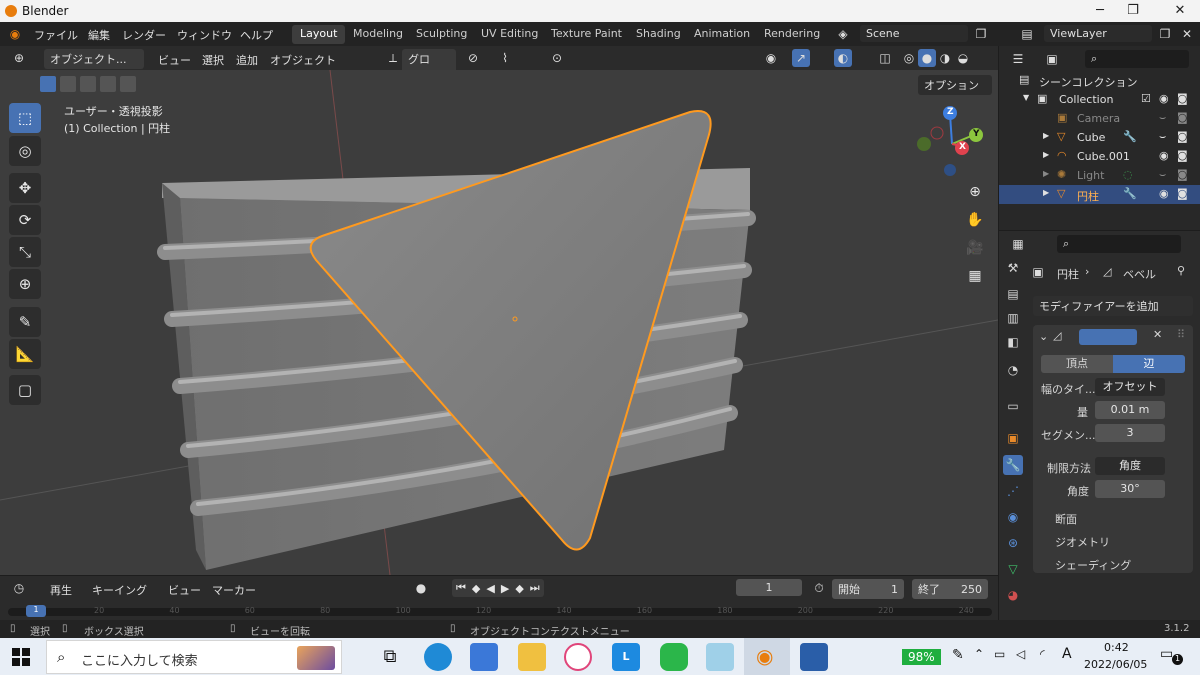  Describe the element at coordinates (1013, 342) in the screenshot. I see `view-layer-tab-icon: ◧` at that location.